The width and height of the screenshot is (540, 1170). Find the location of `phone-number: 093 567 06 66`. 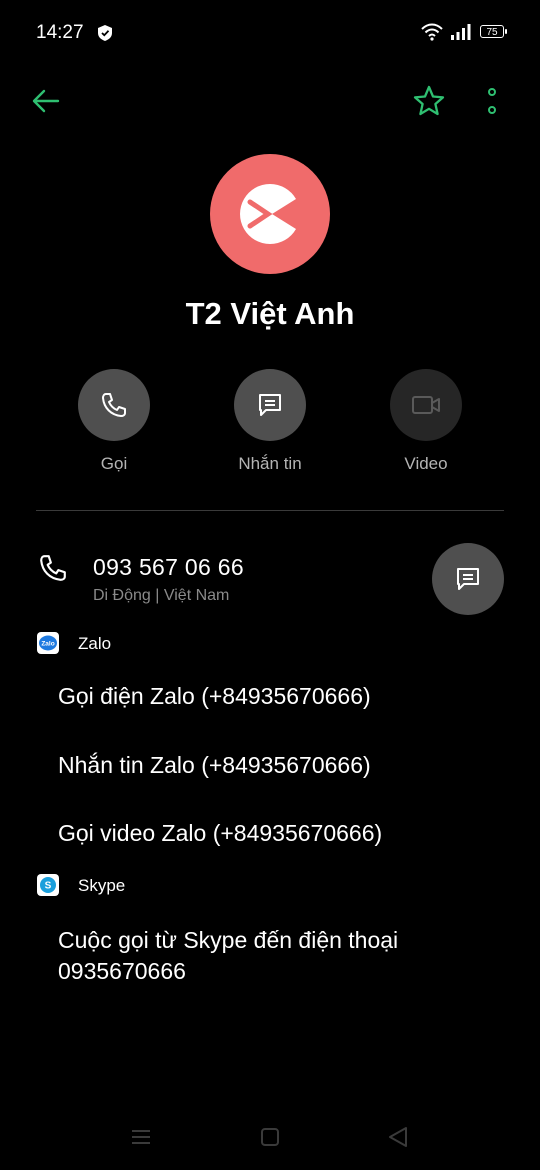

phone-number: 093 567 06 66 is located at coordinates (168, 567).